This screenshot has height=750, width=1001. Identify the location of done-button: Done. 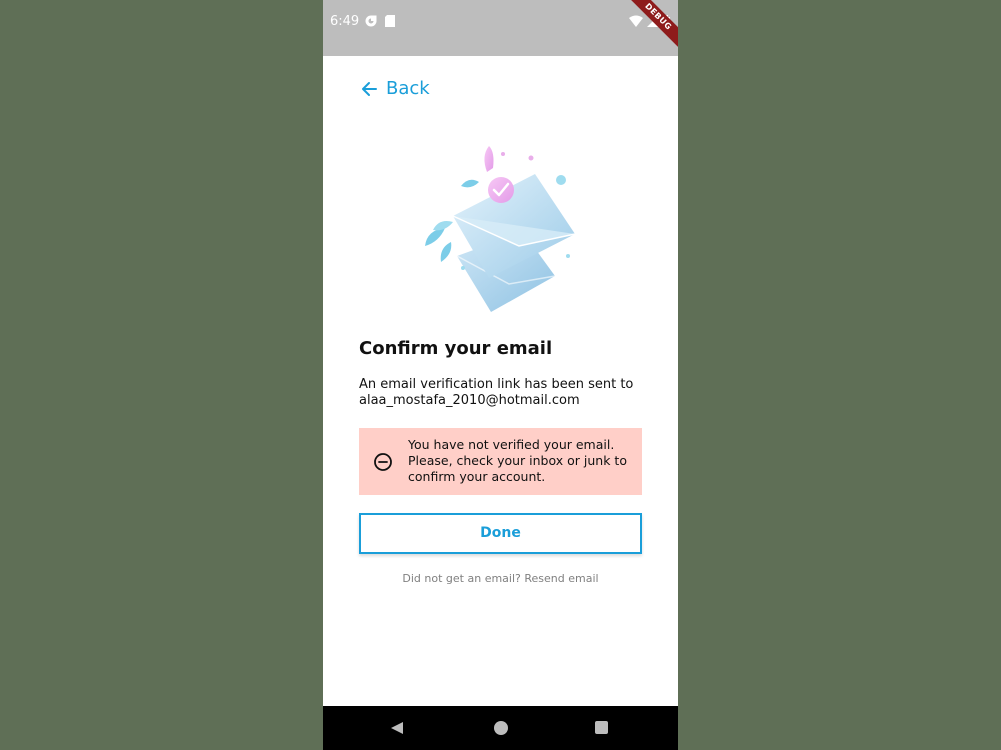
(500, 533).